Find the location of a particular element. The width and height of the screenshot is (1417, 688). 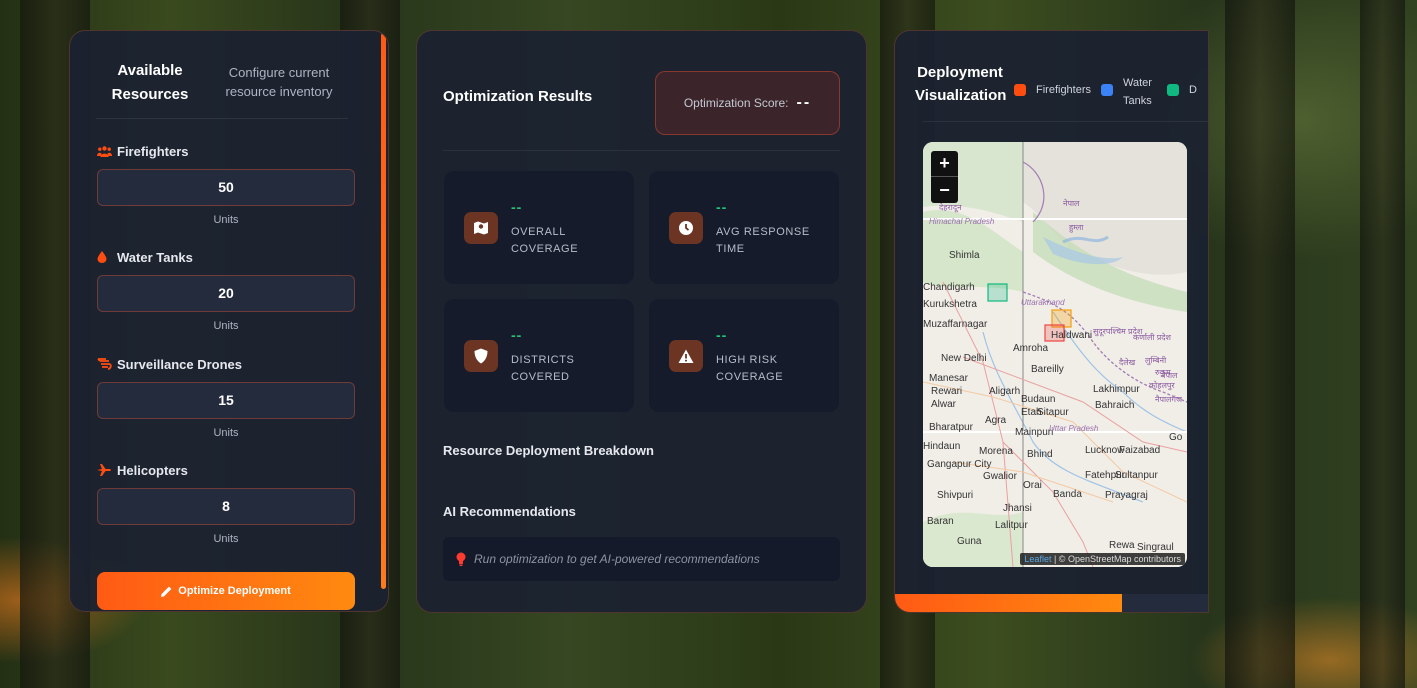

stat-label: Districts Covered is located at coordinates (543, 368).